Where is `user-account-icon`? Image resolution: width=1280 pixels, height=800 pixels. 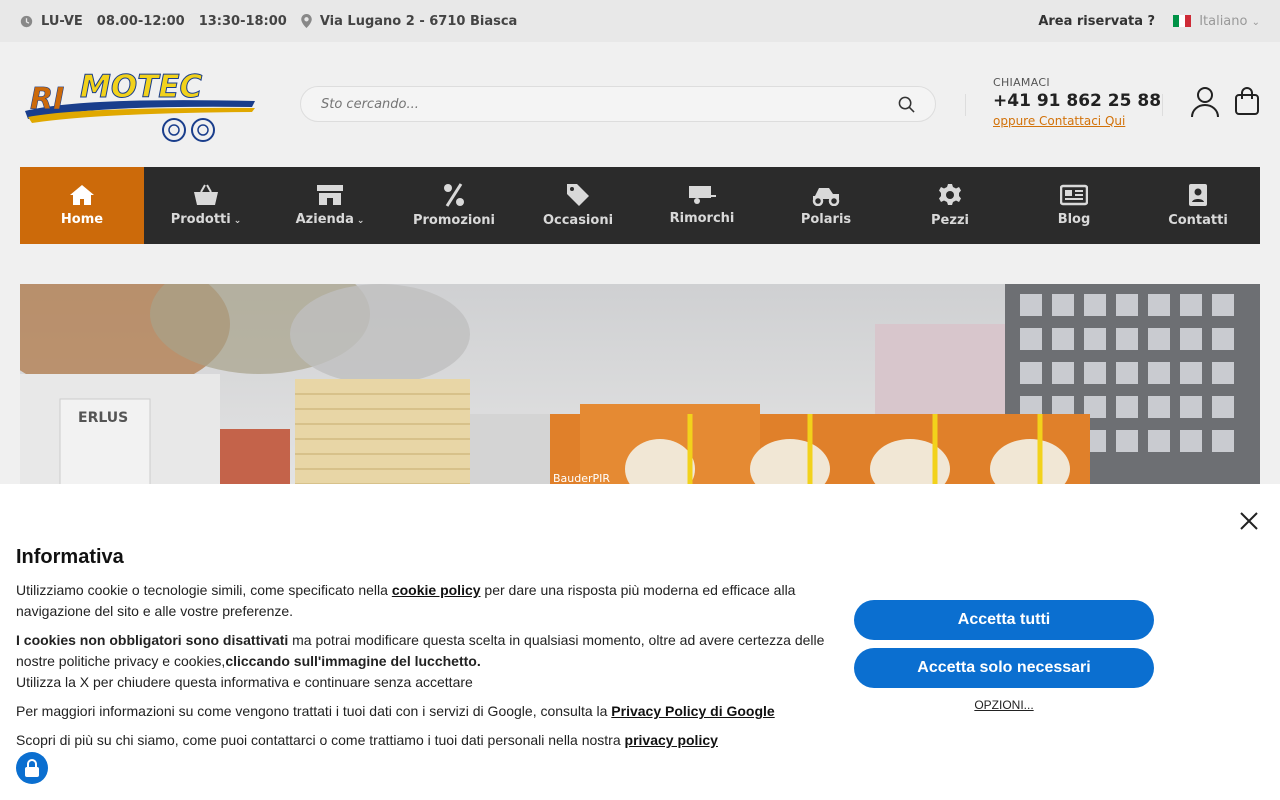
user-account-icon is located at coordinates (1205, 102).